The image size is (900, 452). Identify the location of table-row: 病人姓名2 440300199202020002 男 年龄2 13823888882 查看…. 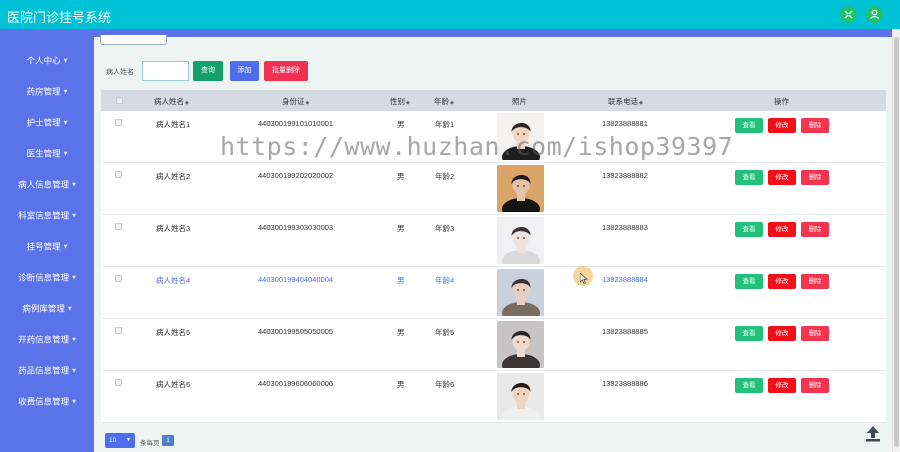
(493, 189).